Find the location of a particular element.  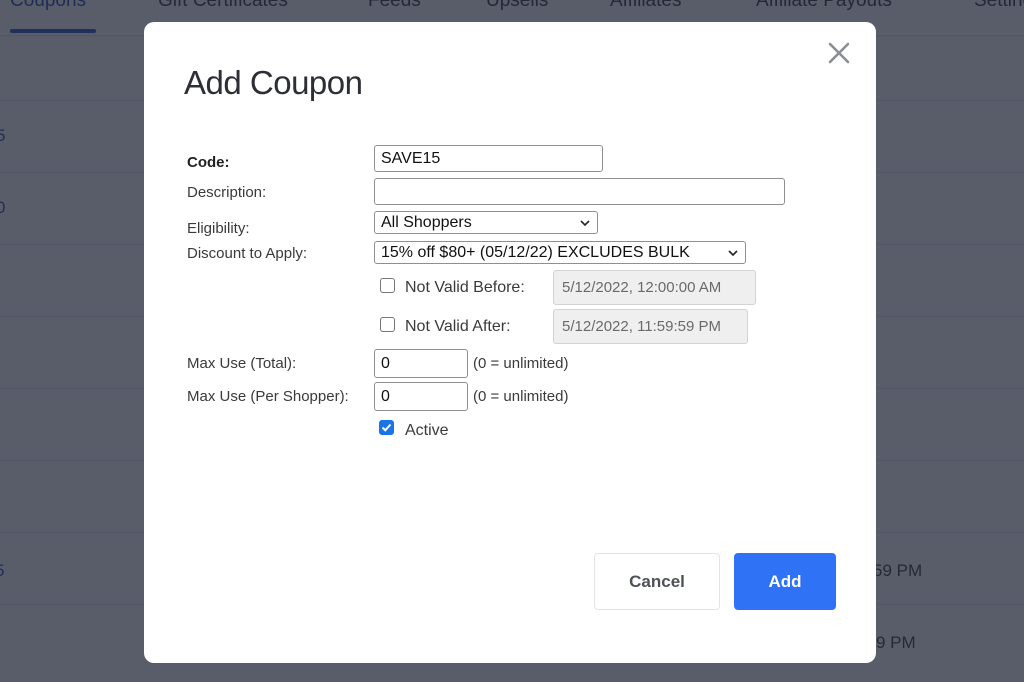

code-label: Code: is located at coordinates (208, 162).